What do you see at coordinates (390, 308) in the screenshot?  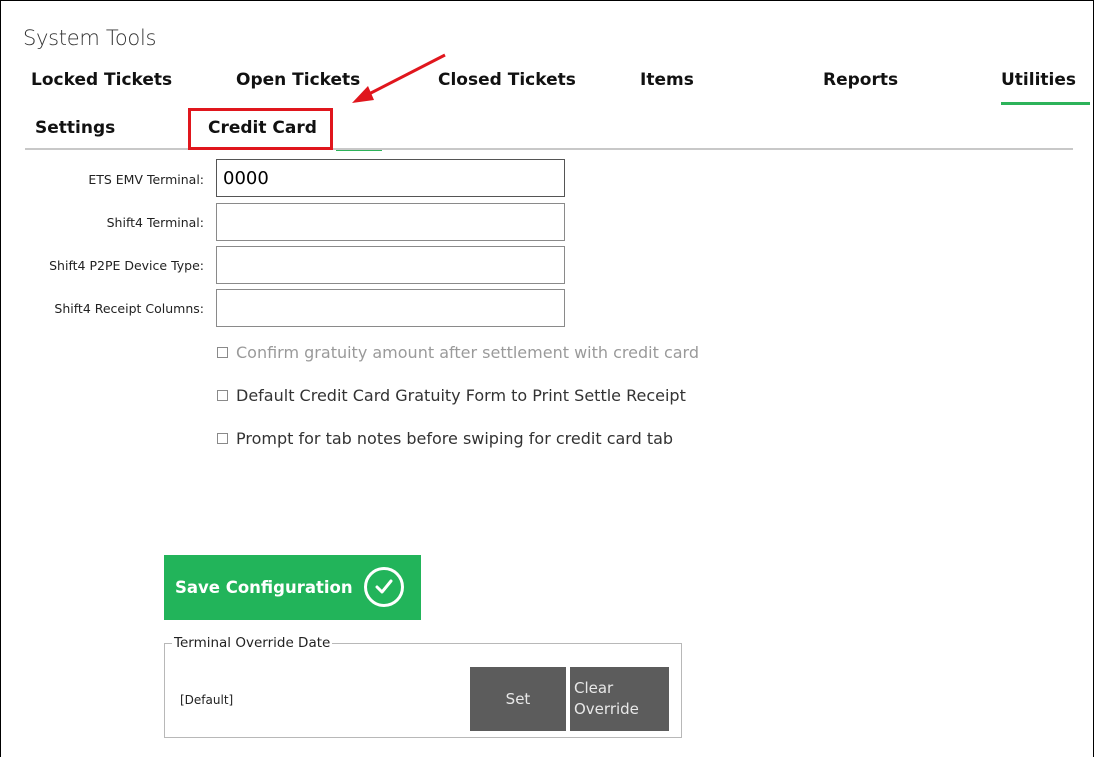 I see `shift4-receipt-columns-input` at bounding box center [390, 308].